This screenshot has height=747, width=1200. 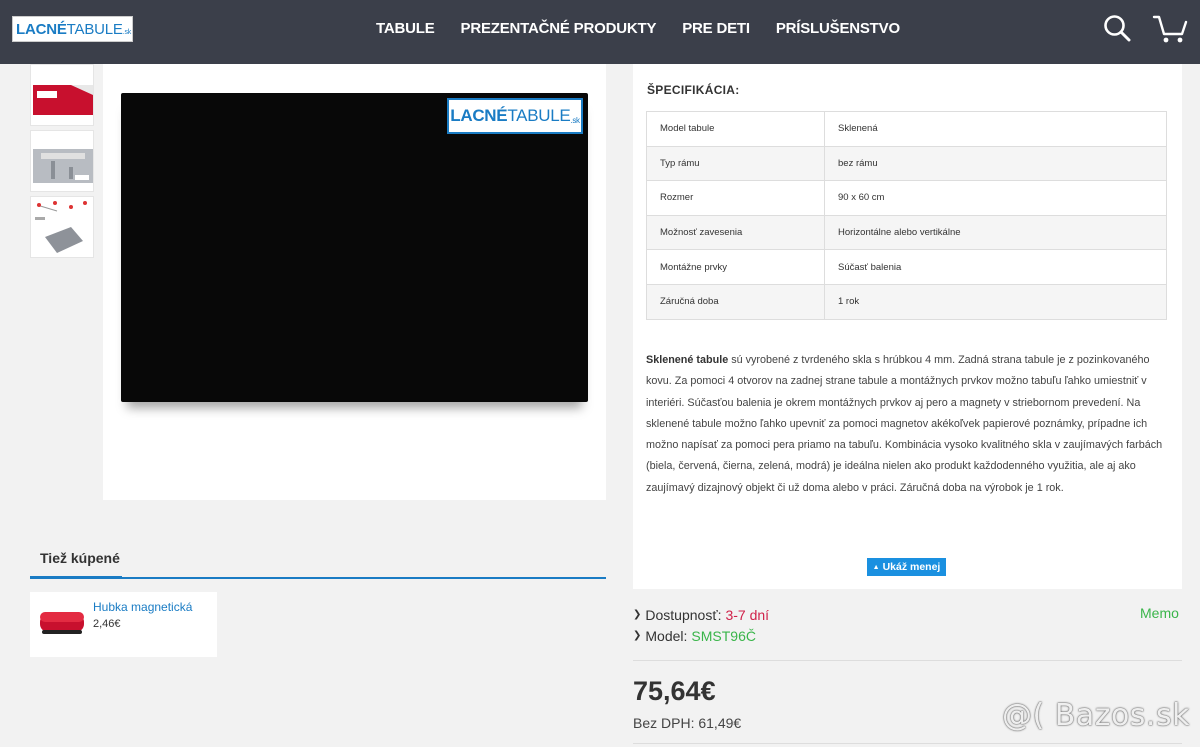 I want to click on product-price-main: 75,64€, so click(x=674, y=691).